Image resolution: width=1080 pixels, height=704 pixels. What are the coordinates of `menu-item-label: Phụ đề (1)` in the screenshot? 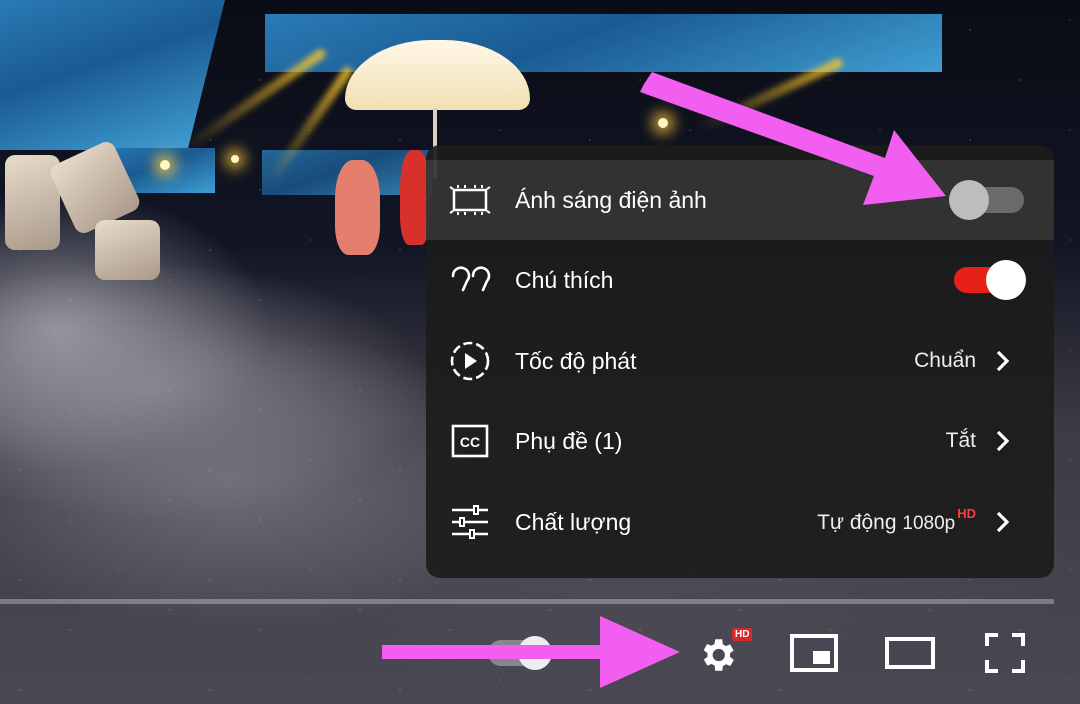 It's located at (569, 440).